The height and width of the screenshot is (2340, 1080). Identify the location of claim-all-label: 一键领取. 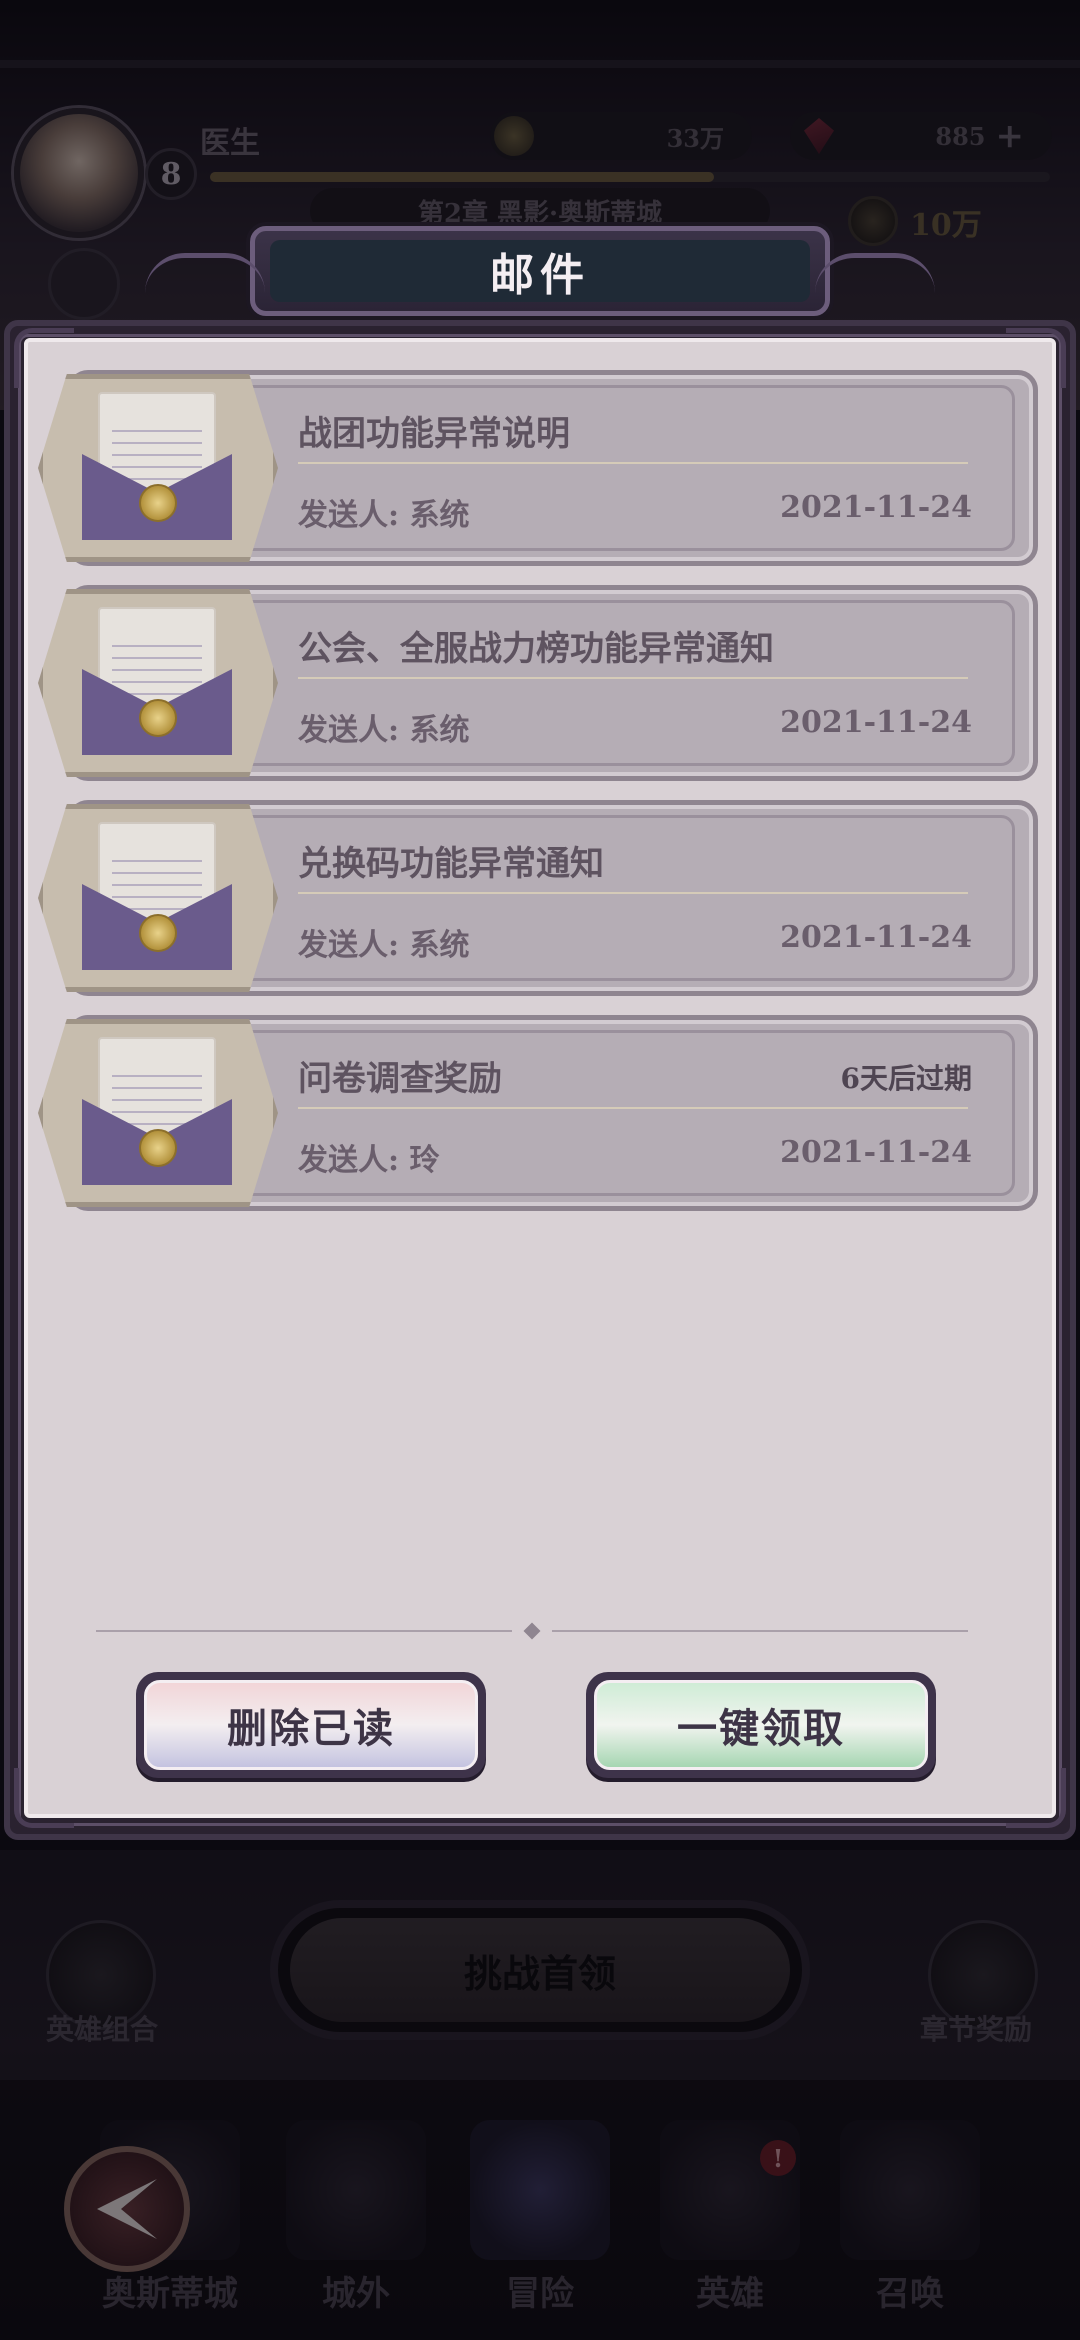
(761, 1725).